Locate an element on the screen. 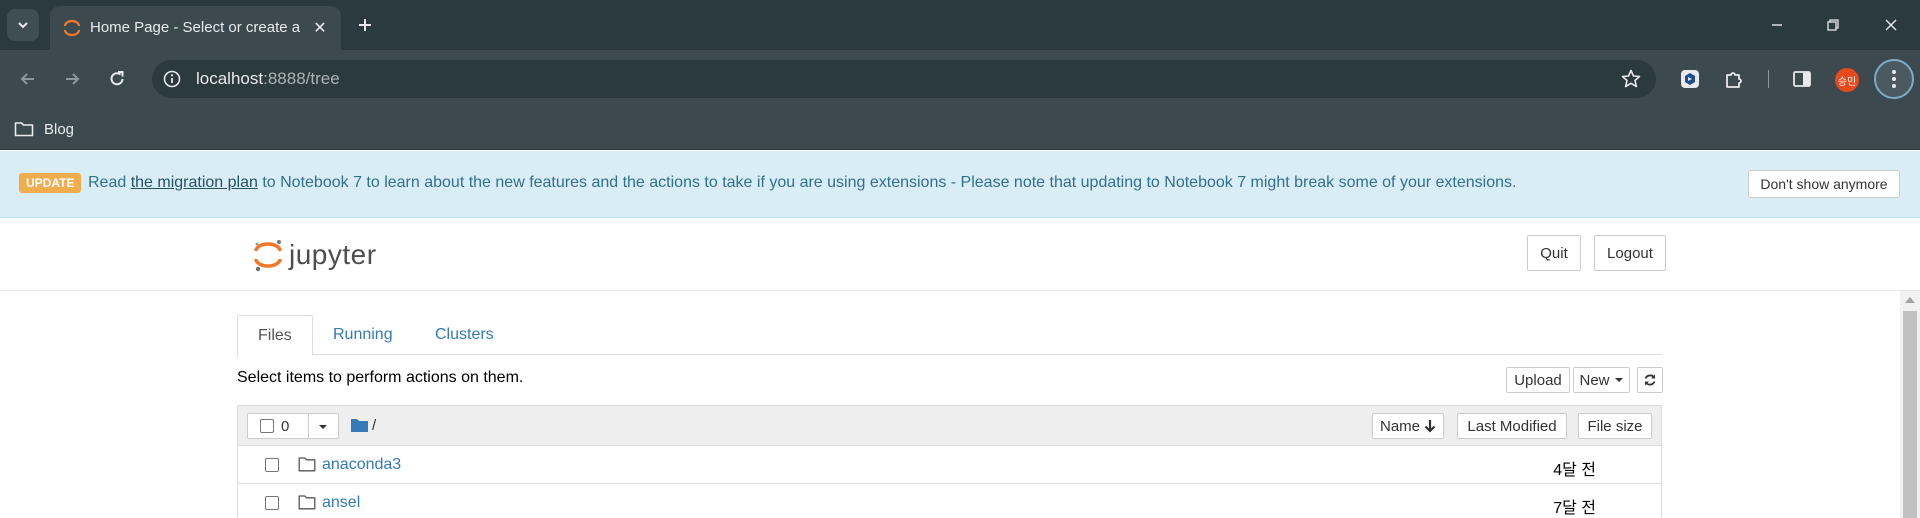  arrow-right-icon is located at coordinates (73, 79).